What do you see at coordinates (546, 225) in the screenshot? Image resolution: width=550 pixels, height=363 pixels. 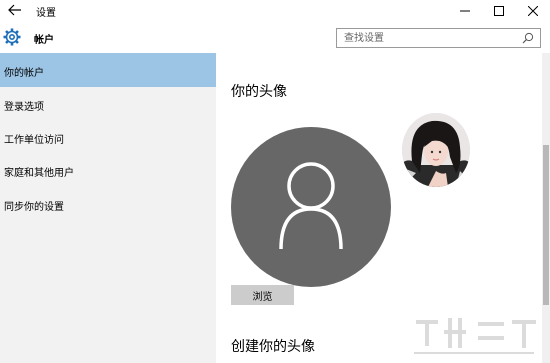 I see `scrollbar-thumb` at bounding box center [546, 225].